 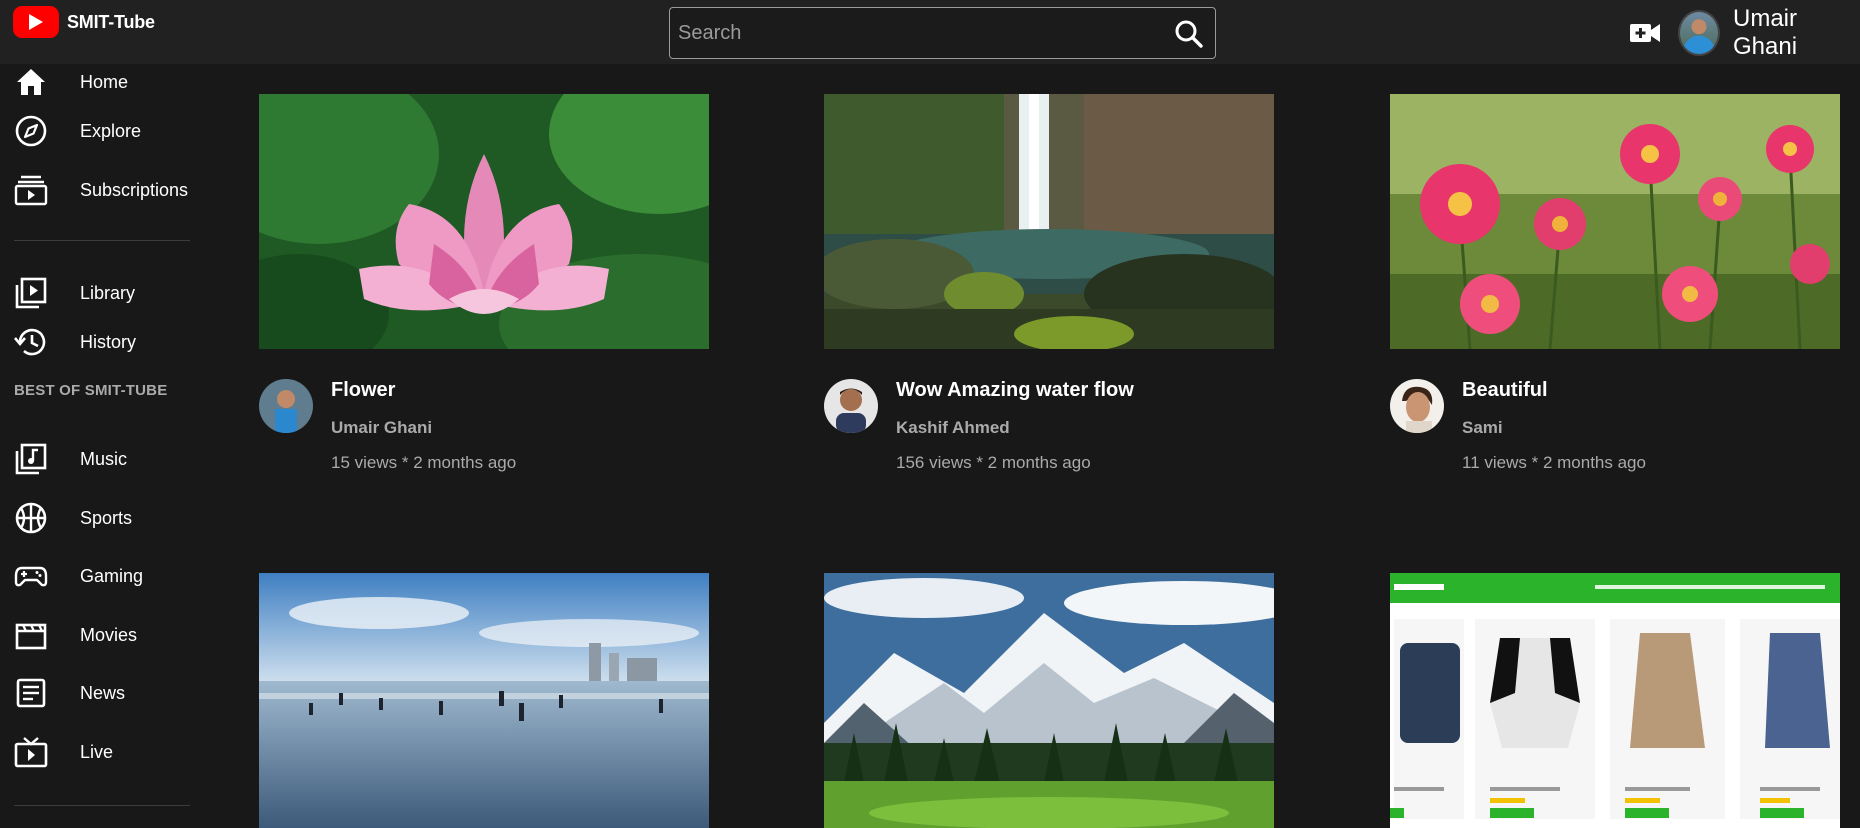 I want to click on sidebar-item-news: News, so click(x=100, y=693).